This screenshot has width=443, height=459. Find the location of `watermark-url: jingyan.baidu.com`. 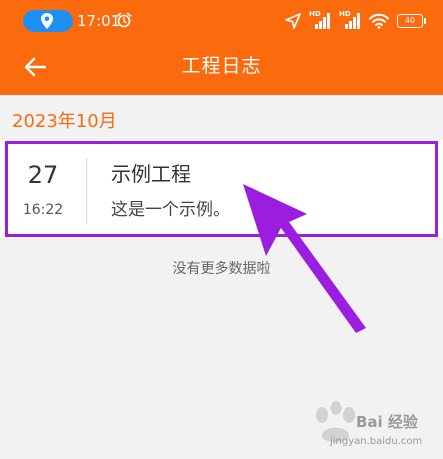

watermark-url: jingyan.baidu.com is located at coordinates (376, 441).